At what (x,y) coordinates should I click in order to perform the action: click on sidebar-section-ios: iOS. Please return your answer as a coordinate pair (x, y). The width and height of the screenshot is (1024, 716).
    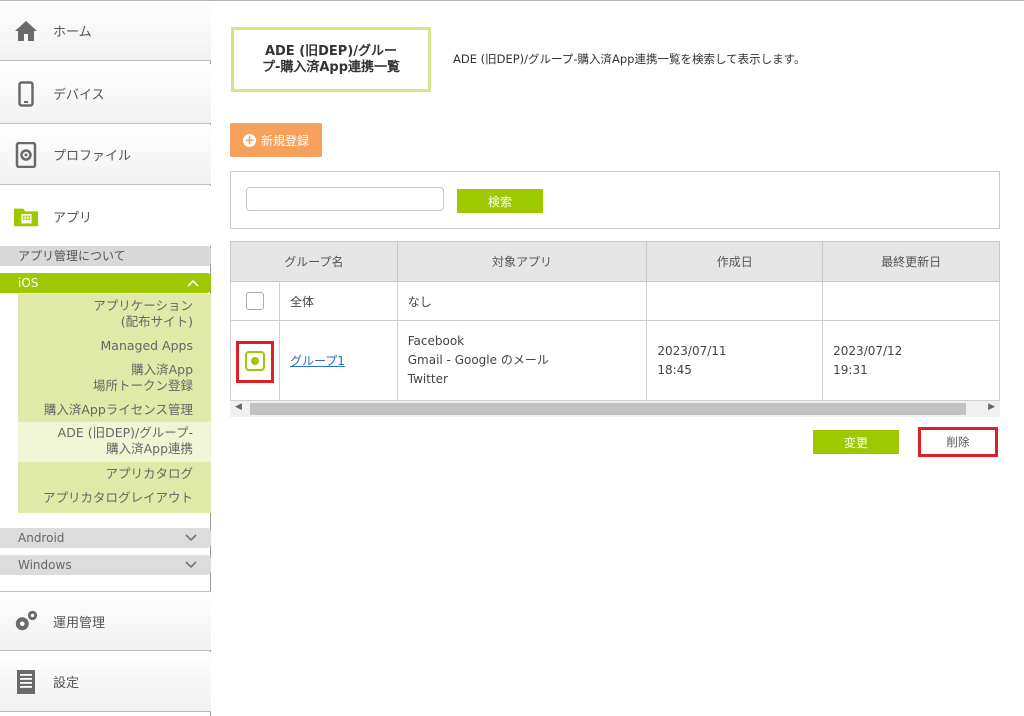
    Looking at the image, I should click on (105, 283).